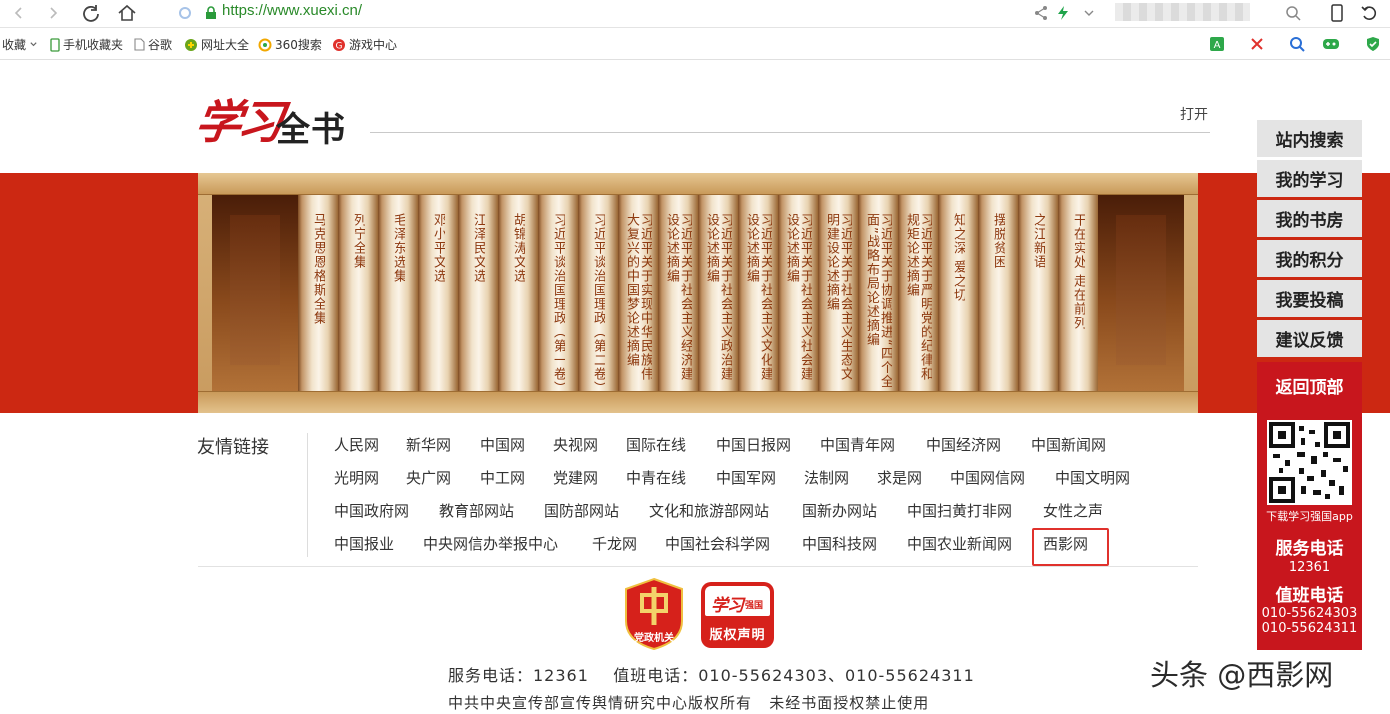 Image resolution: width=1390 pixels, height=714 pixels. Describe the element at coordinates (1063, 13) in the screenshot. I see `lightning-icon` at that location.